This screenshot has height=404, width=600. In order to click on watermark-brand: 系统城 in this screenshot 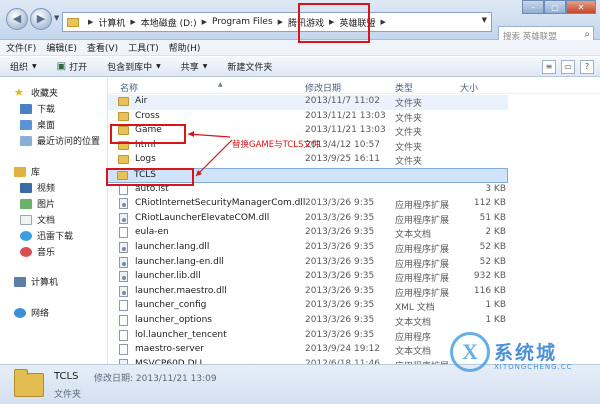, I will do `click(526, 353)`.